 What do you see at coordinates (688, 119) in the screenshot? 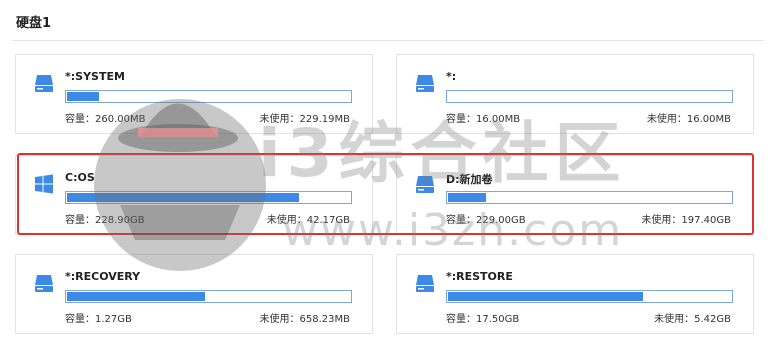
I see `free-space-text: 未使用：16.00MB` at bounding box center [688, 119].